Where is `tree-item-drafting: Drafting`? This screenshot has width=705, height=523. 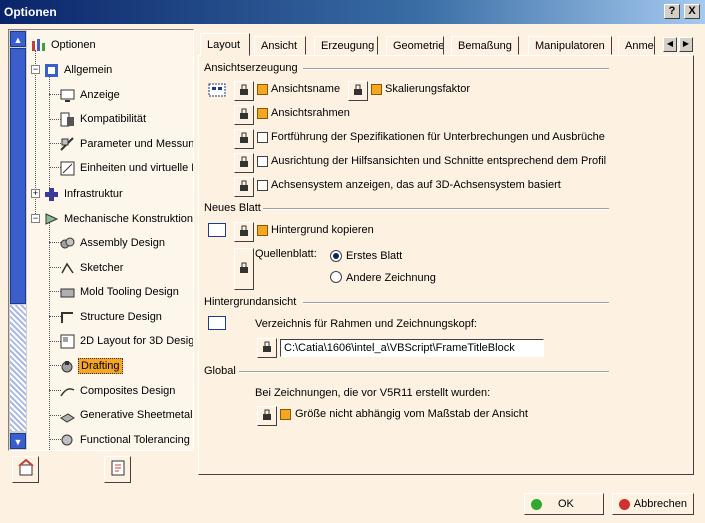
tree-item-drafting: Drafting is located at coordinates (91, 366).